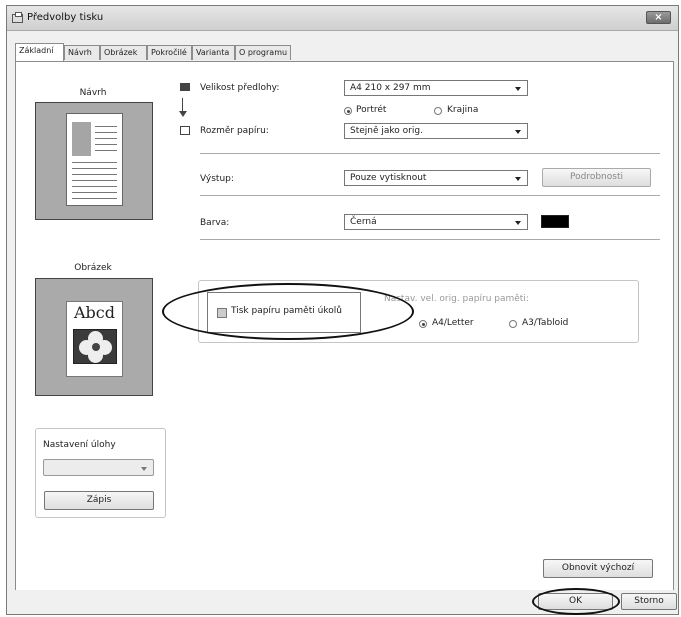 This screenshot has width=681, height=617. What do you see at coordinates (436, 88) in the screenshot?
I see `original-size-select: A4 210 x 297 mm` at bounding box center [436, 88].